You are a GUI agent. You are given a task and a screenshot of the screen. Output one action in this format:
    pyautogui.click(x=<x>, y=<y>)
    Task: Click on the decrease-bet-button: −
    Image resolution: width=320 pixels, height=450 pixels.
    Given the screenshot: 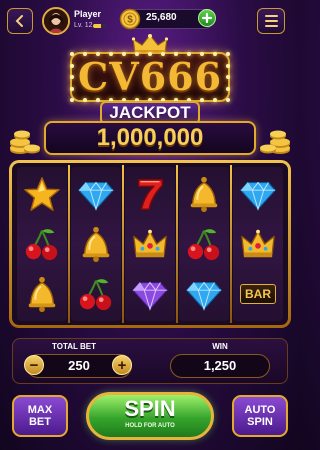 What is the action you would take?
    pyautogui.click(x=34, y=365)
    